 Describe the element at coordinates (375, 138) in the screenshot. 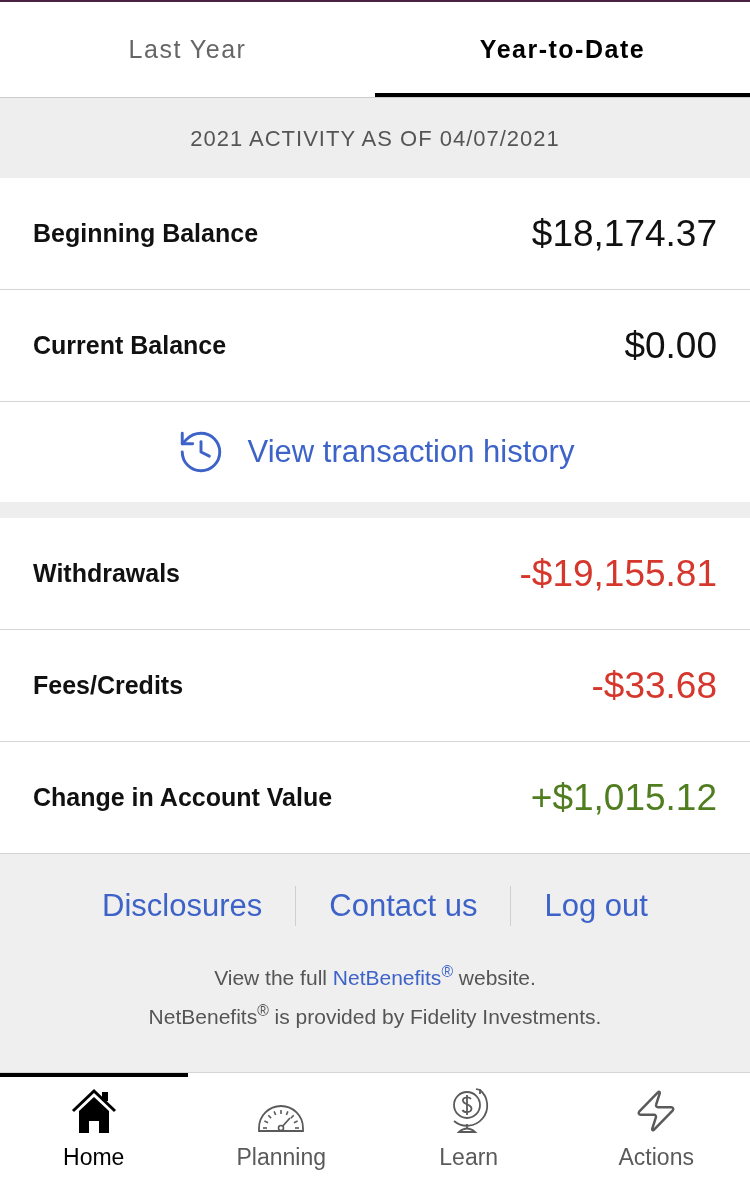

I see `activity-date-banner: 2021 ACTIVITY AS OF 04/07/2021` at that location.